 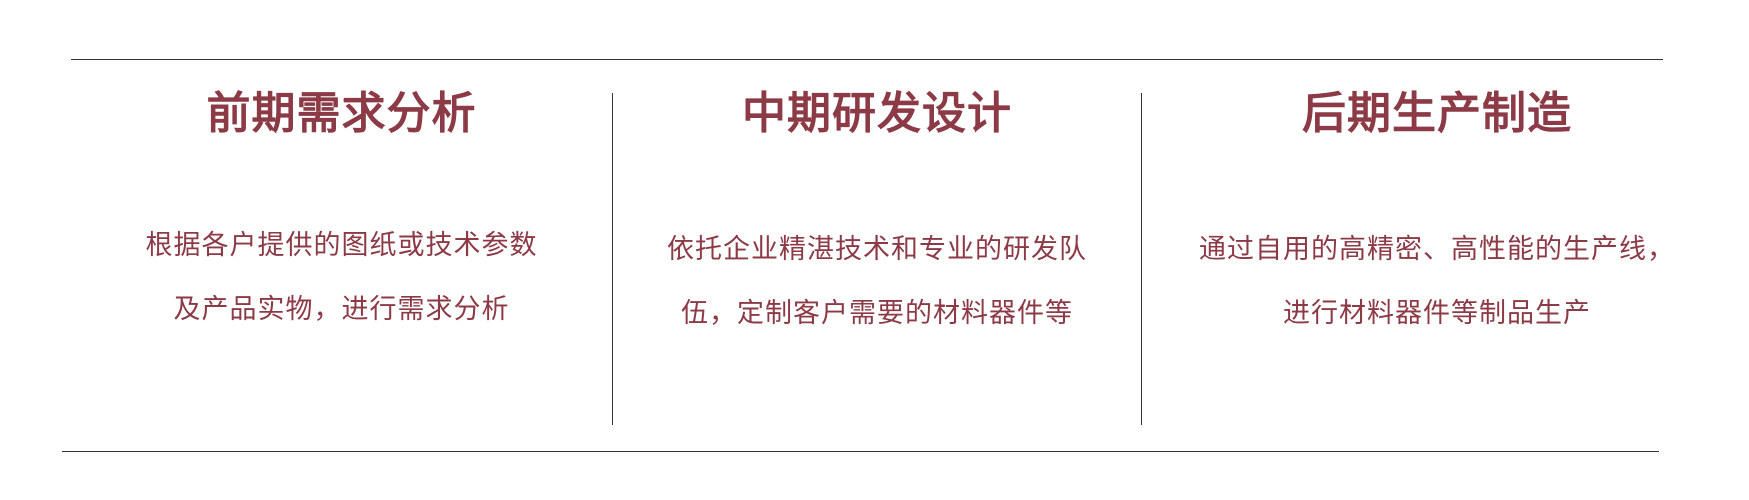 I want to click on description-line: 伍，定制客户需要的材料器件等, so click(x=877, y=313).